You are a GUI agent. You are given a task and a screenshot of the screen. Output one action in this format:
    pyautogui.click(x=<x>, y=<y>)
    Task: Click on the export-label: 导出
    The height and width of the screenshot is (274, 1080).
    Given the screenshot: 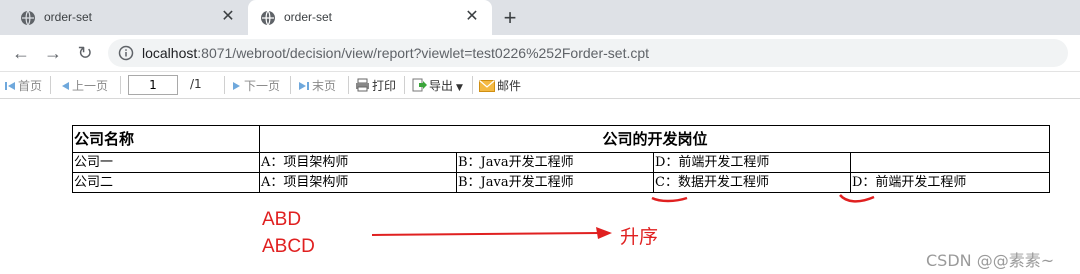 What is the action you would take?
    pyautogui.click(x=441, y=86)
    